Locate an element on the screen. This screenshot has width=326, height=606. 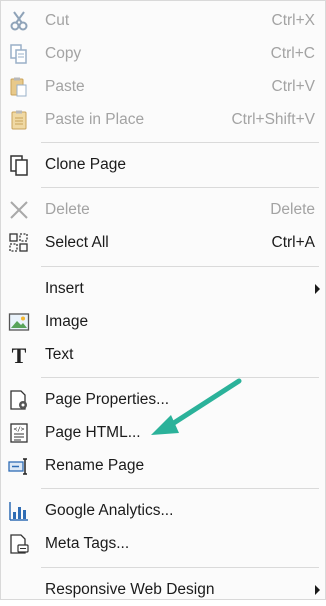
menu-item-label: Clone Page is located at coordinates (86, 164).